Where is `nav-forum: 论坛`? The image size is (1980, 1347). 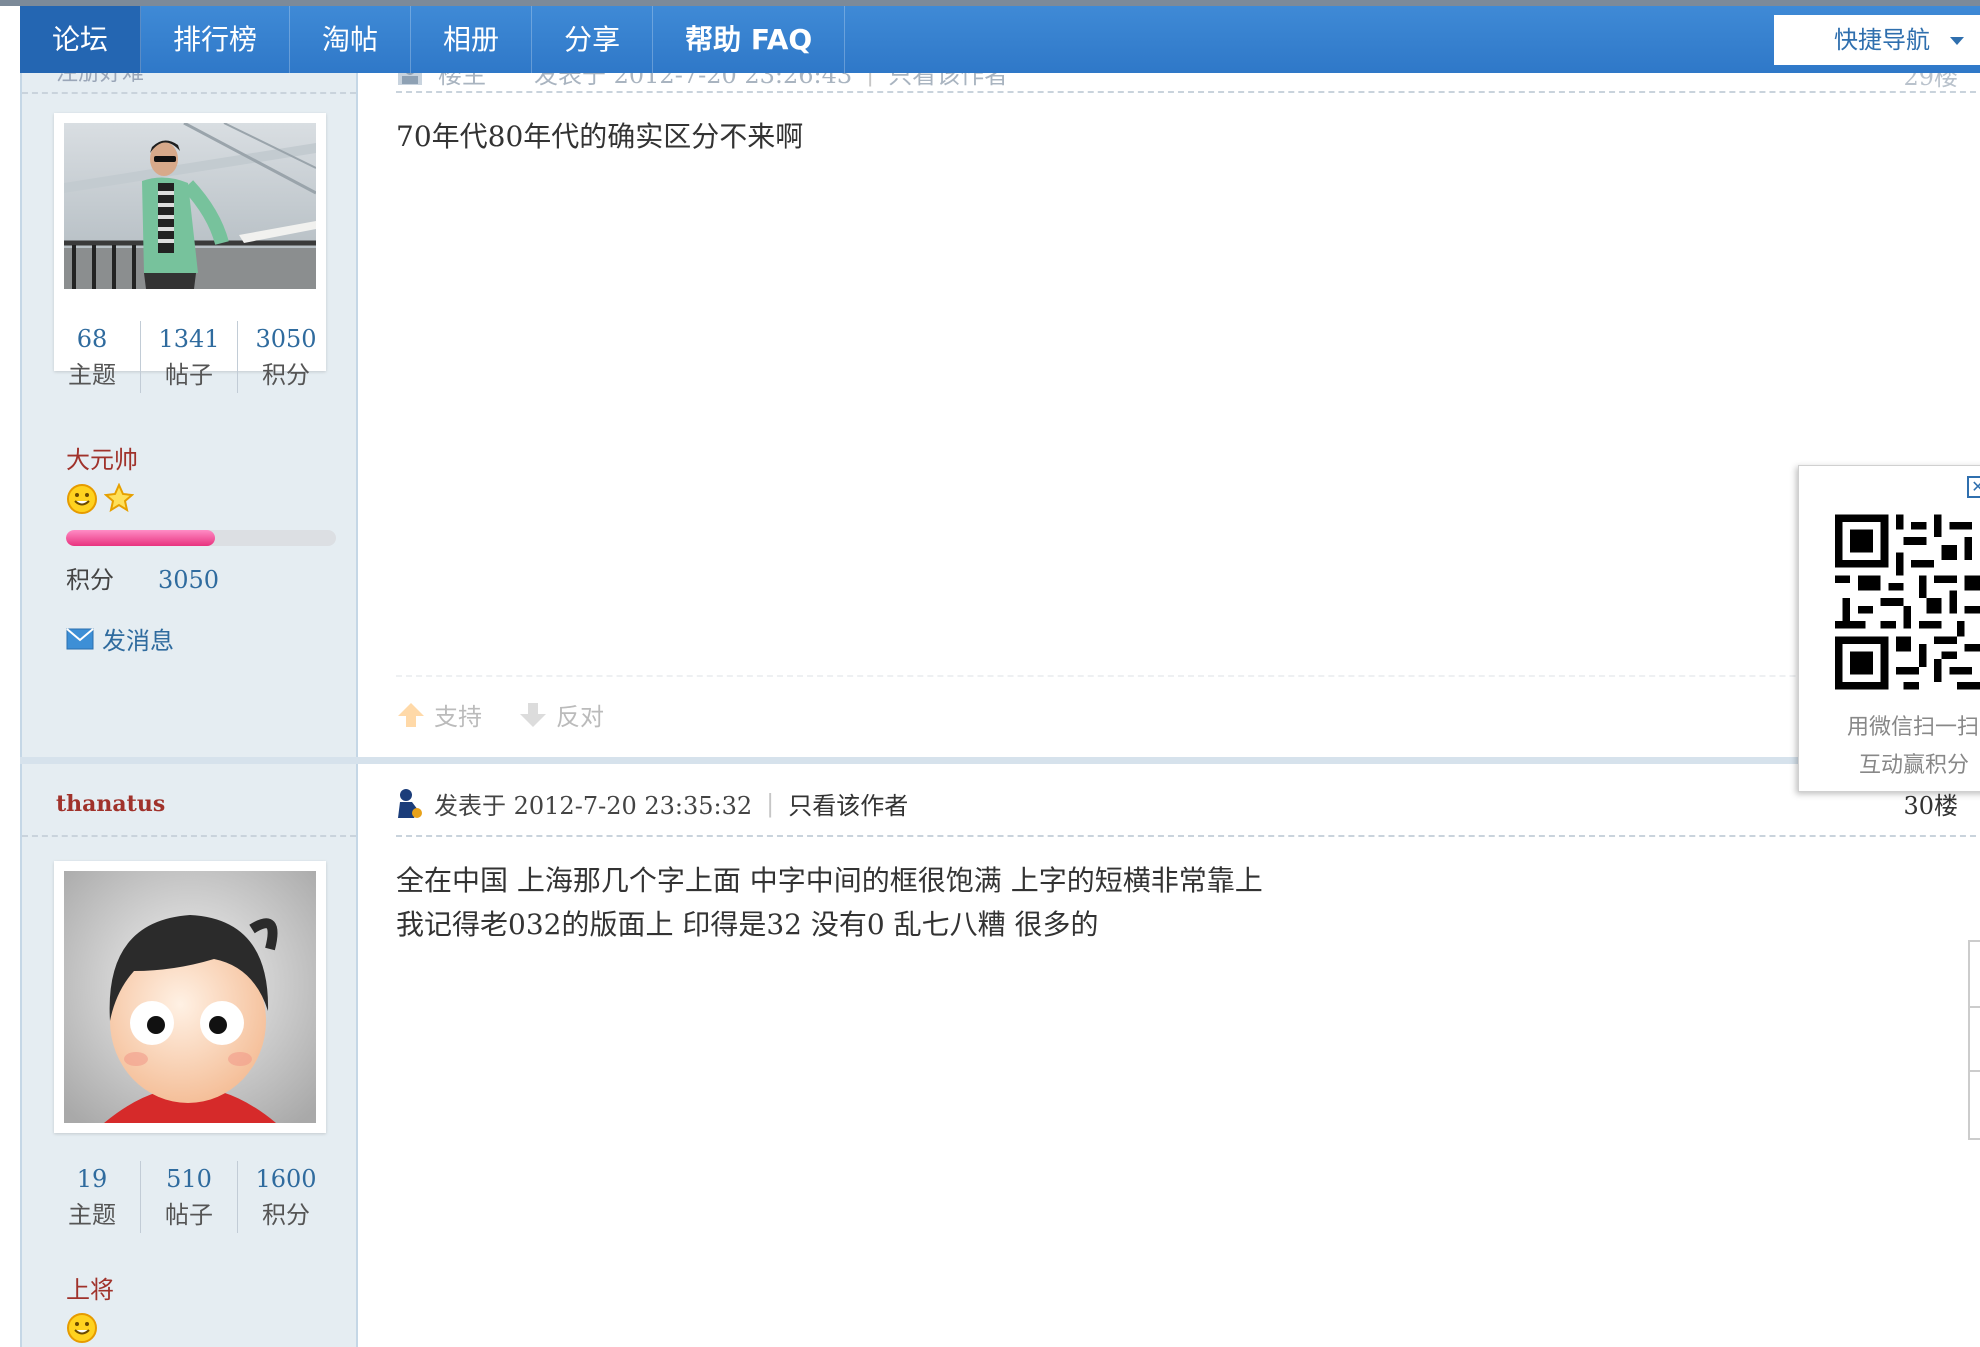
nav-forum: 论坛 is located at coordinates (81, 39).